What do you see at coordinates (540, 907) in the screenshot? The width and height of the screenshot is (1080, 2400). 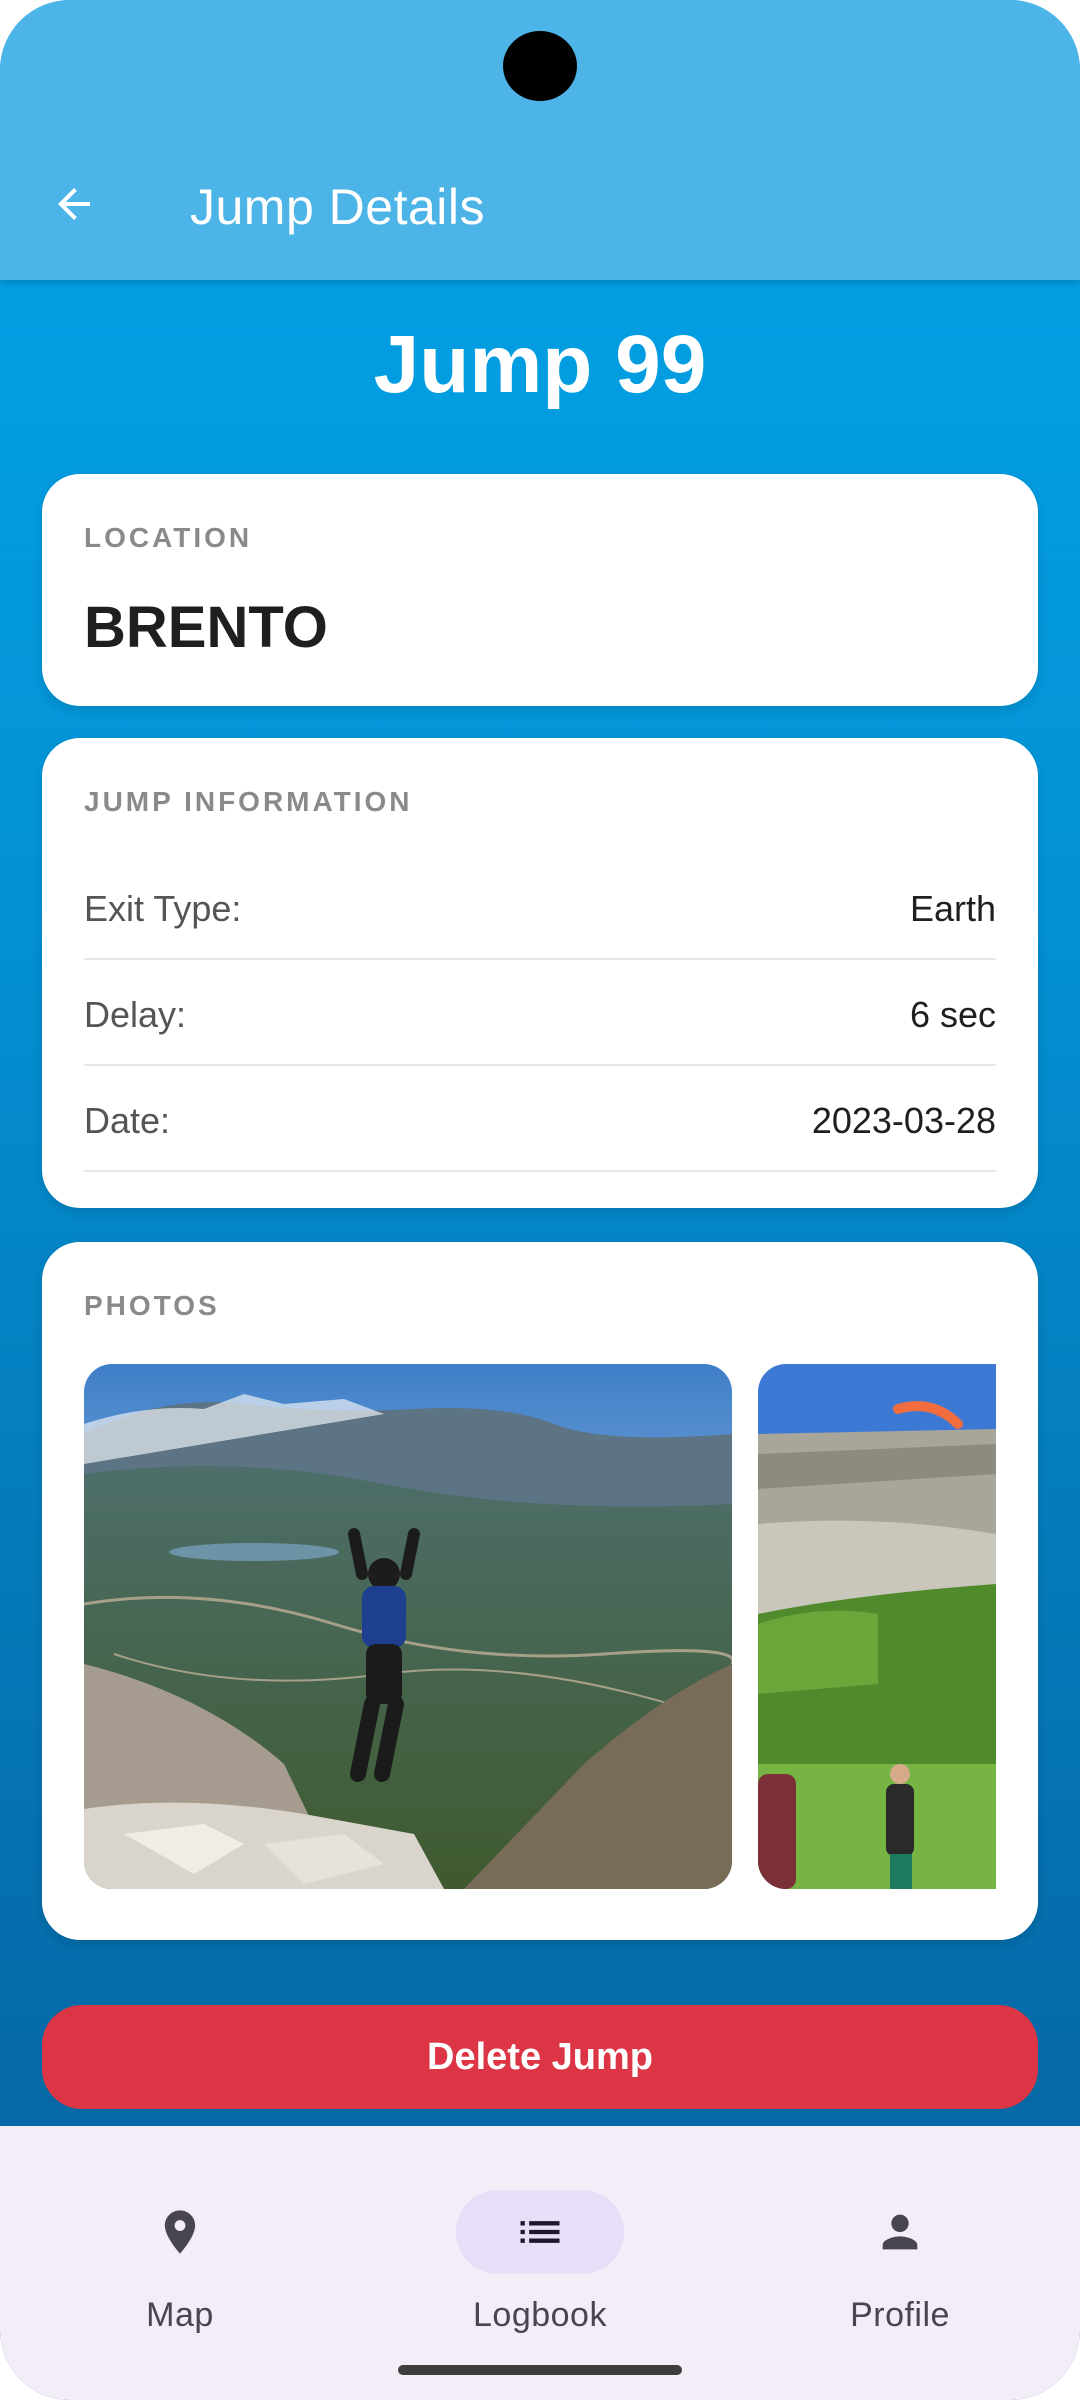 I see `info-row-exit-type: Exit Type: Earth` at bounding box center [540, 907].